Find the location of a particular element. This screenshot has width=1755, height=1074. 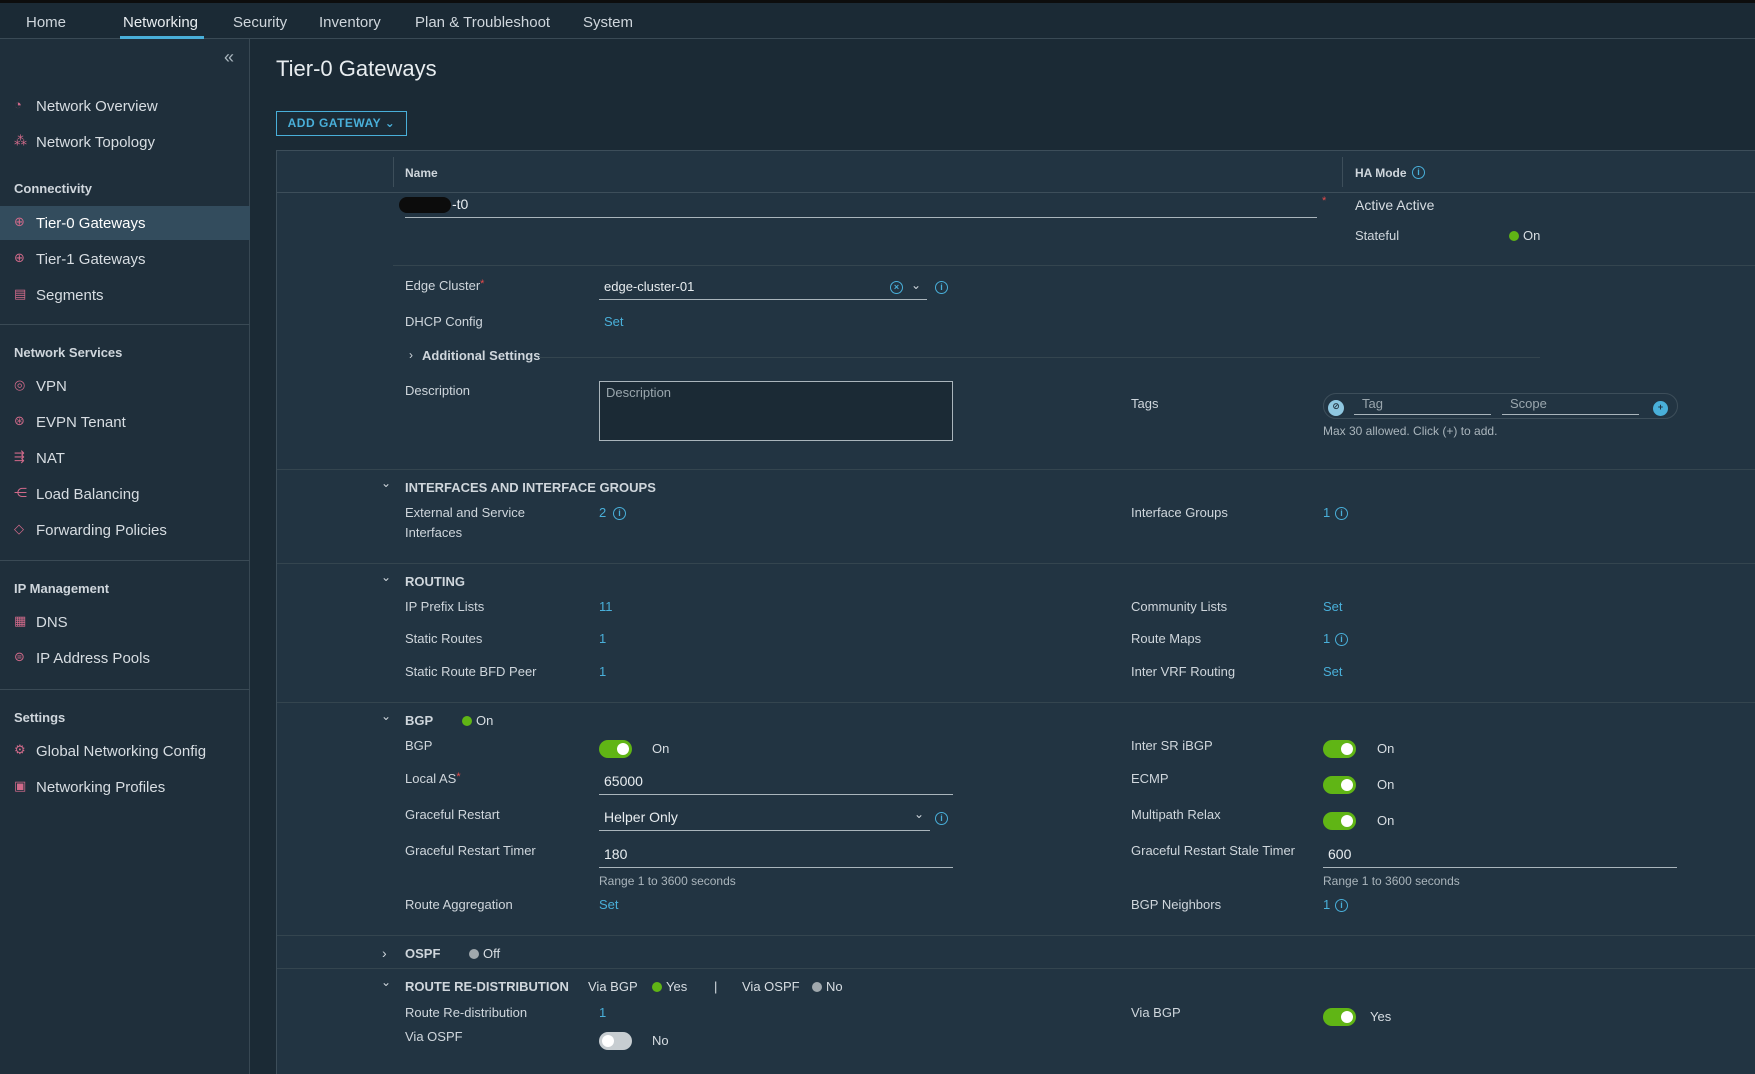

local-as-input: 65000 is located at coordinates (623, 781).